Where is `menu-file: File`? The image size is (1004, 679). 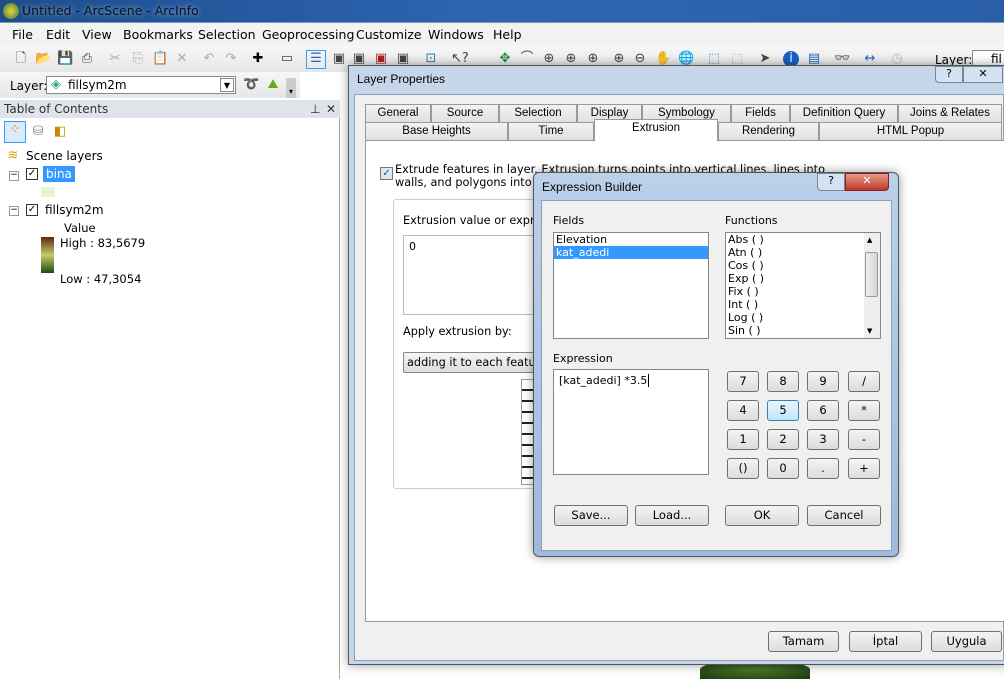 menu-file: File is located at coordinates (22, 34).